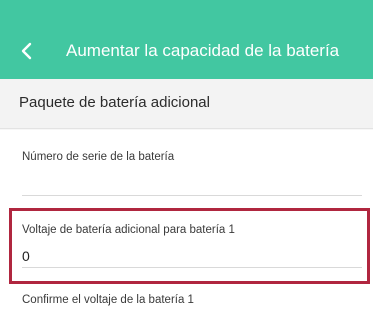 This screenshot has height=334, width=373. I want to click on section-header: Paquete de batería adicional, so click(186, 104).